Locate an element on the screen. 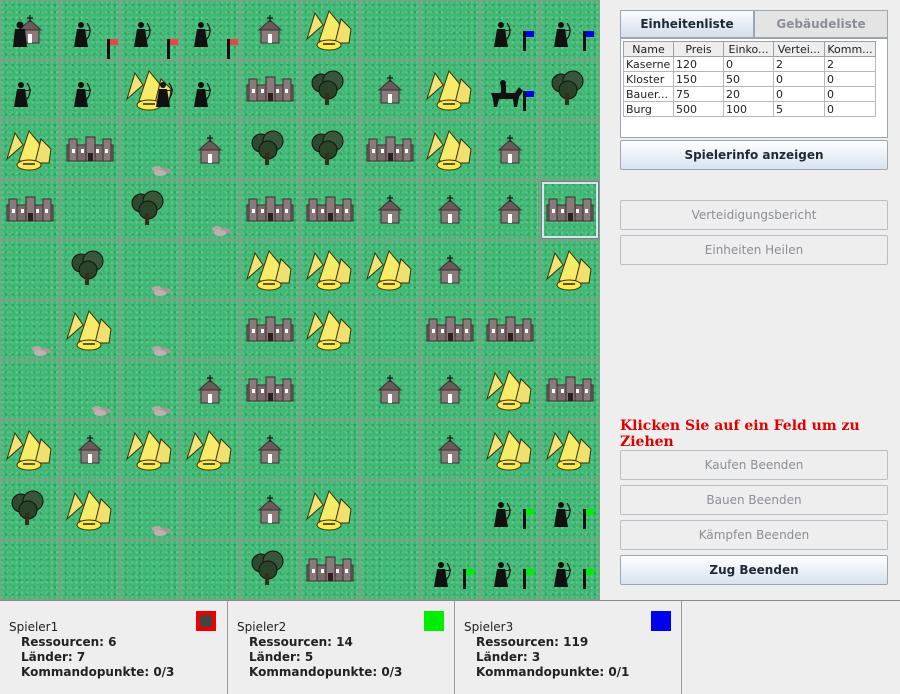  player-info-button: Spielerinfo anzeigen is located at coordinates (754, 155).